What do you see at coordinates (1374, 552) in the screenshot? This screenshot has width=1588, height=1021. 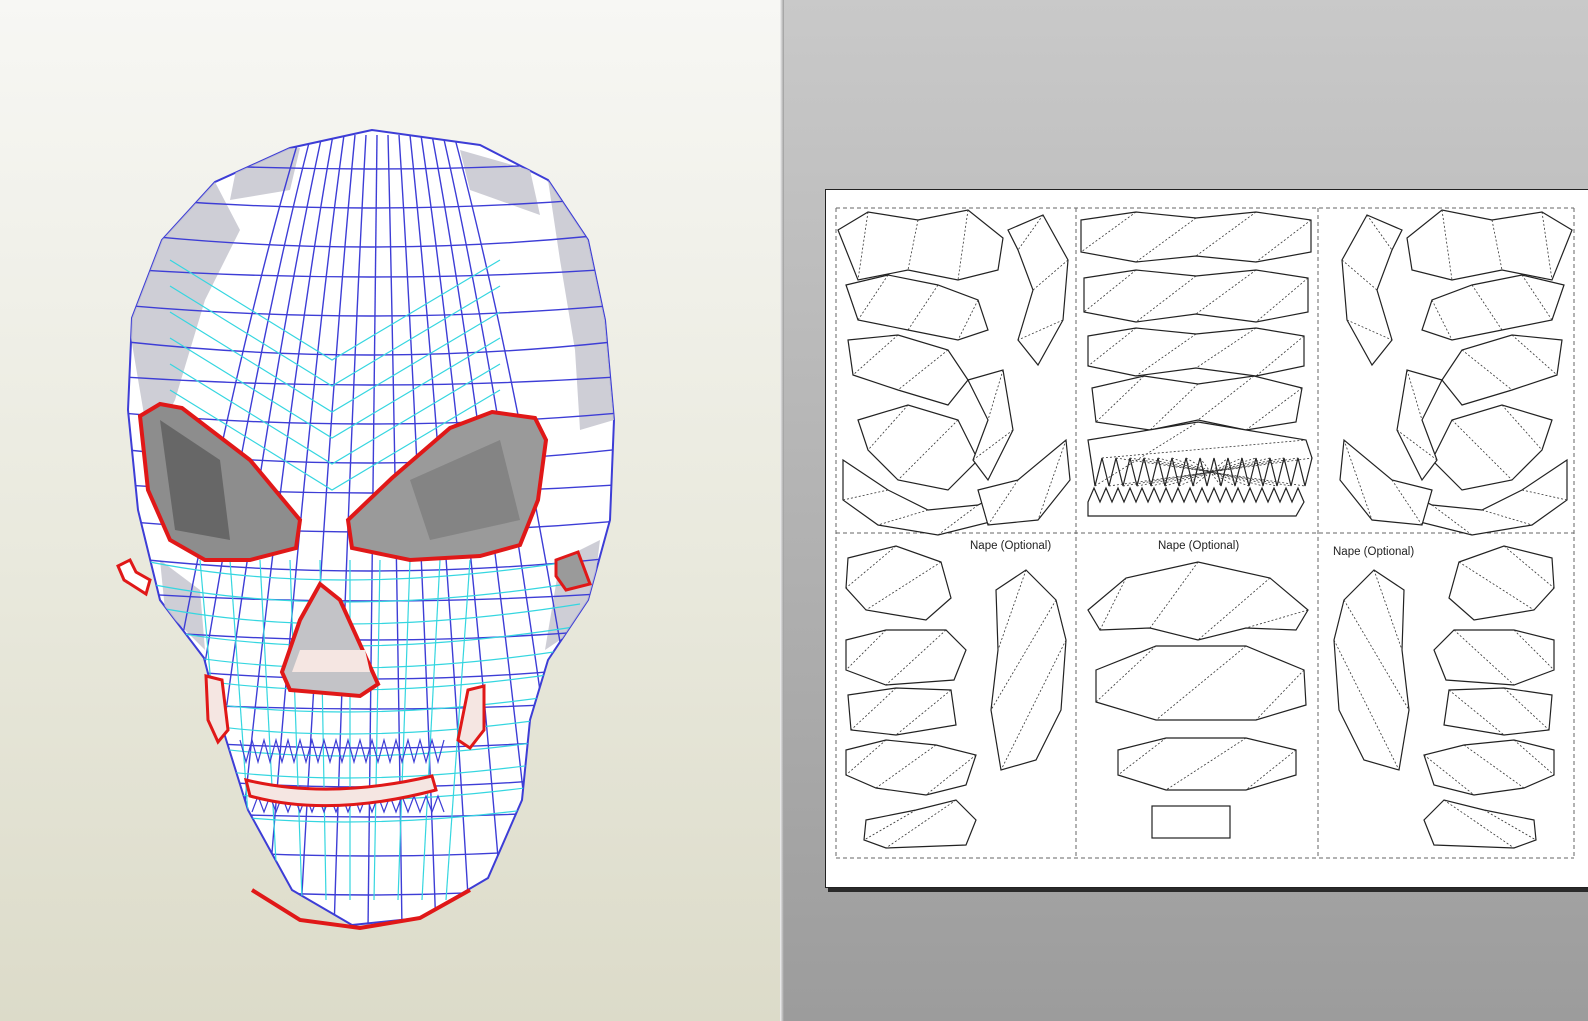 I see `nape-label-right: Nape (Optional)` at bounding box center [1374, 552].